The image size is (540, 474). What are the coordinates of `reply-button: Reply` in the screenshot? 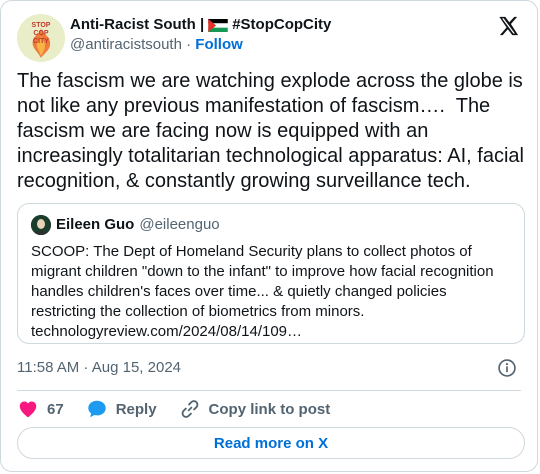 It's located at (121, 409).